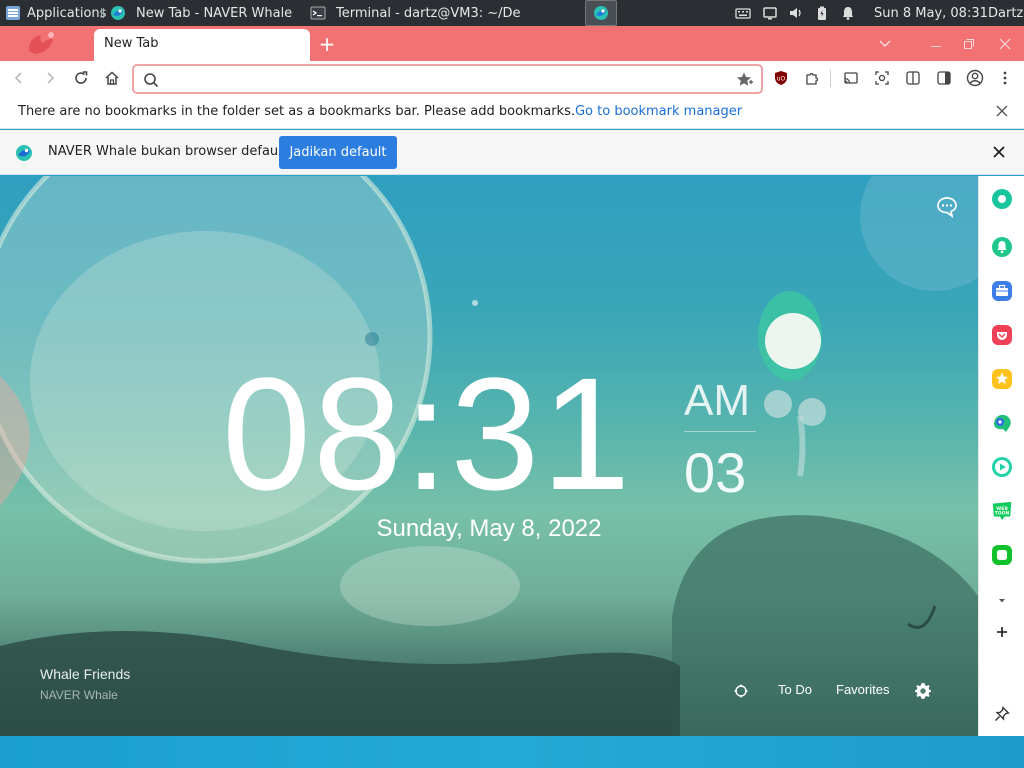 This screenshot has width=1024, height=768. I want to click on sidebar-app-pocket, so click(1002, 335).